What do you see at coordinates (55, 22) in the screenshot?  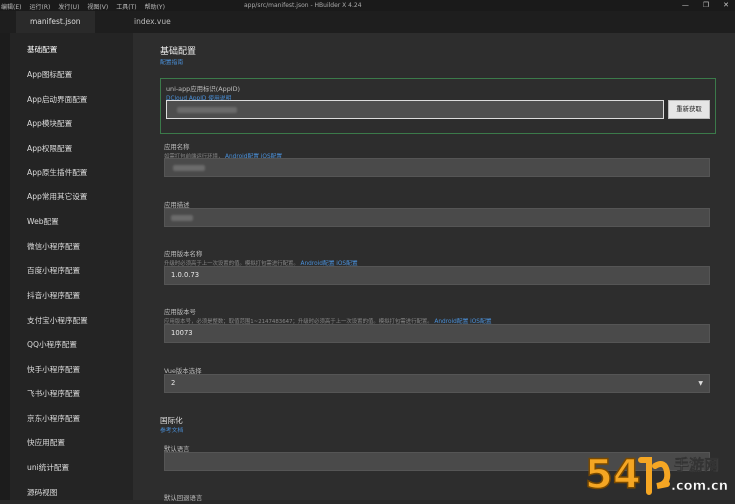 I see `tab-manifest: manifest.json` at bounding box center [55, 22].